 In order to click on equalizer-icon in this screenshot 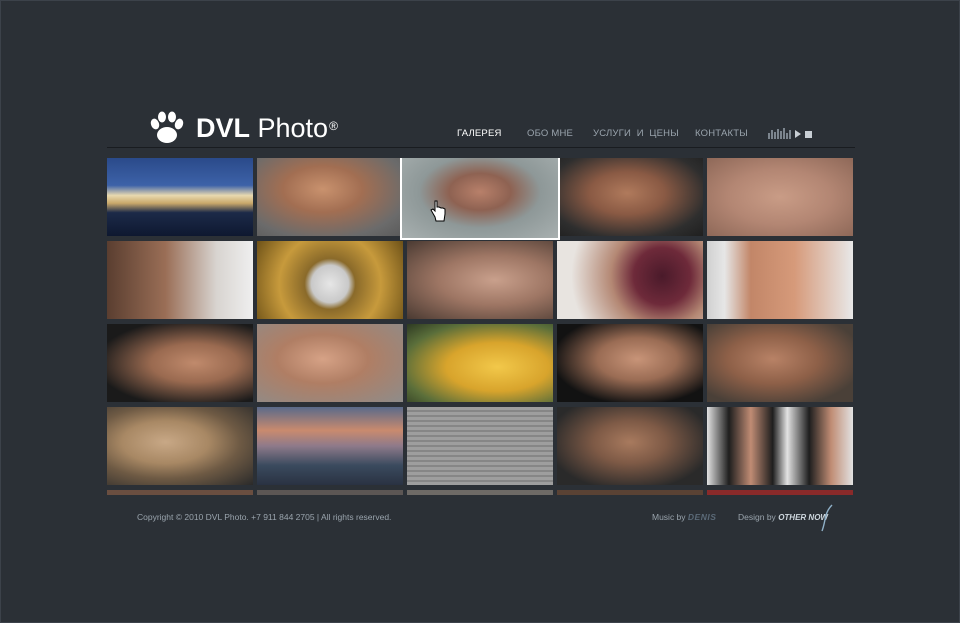, I will do `click(780, 133)`.